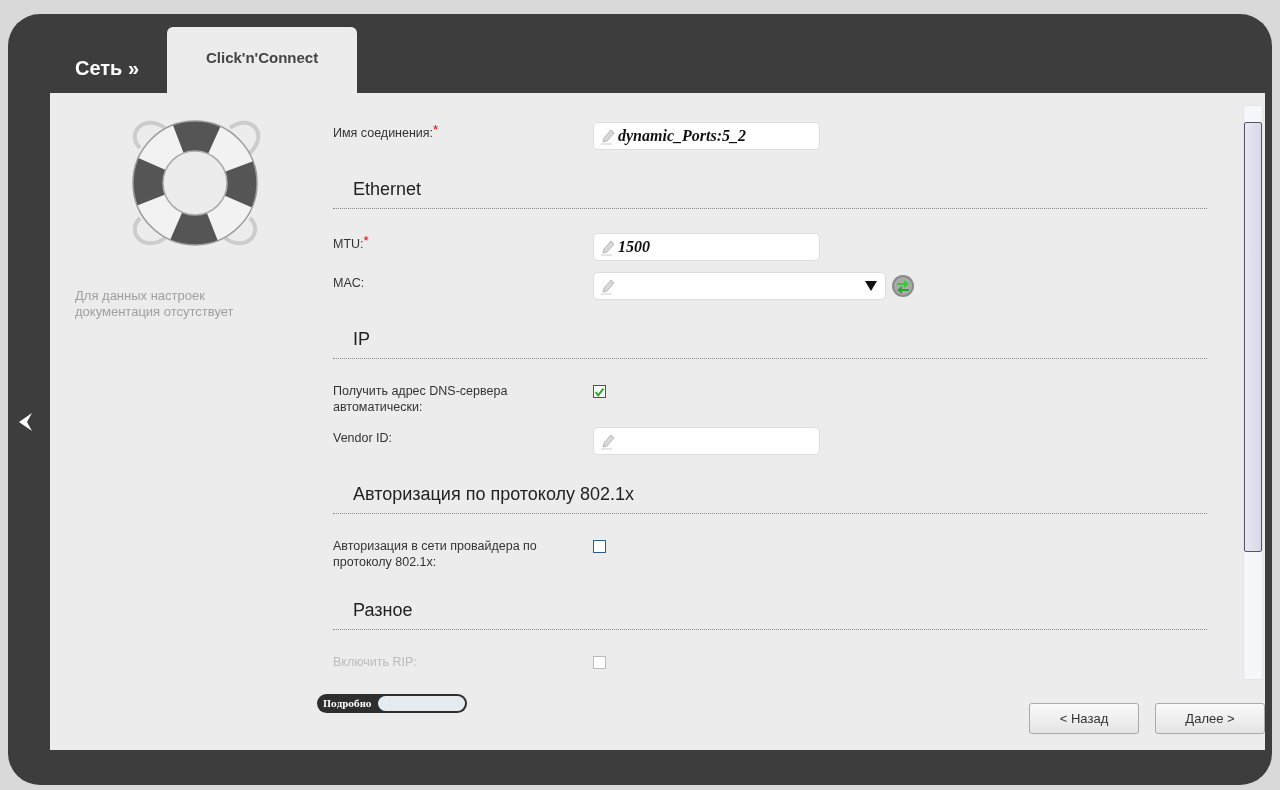  Describe the element at coordinates (383, 610) in the screenshot. I see `section-heading: Разное` at that location.